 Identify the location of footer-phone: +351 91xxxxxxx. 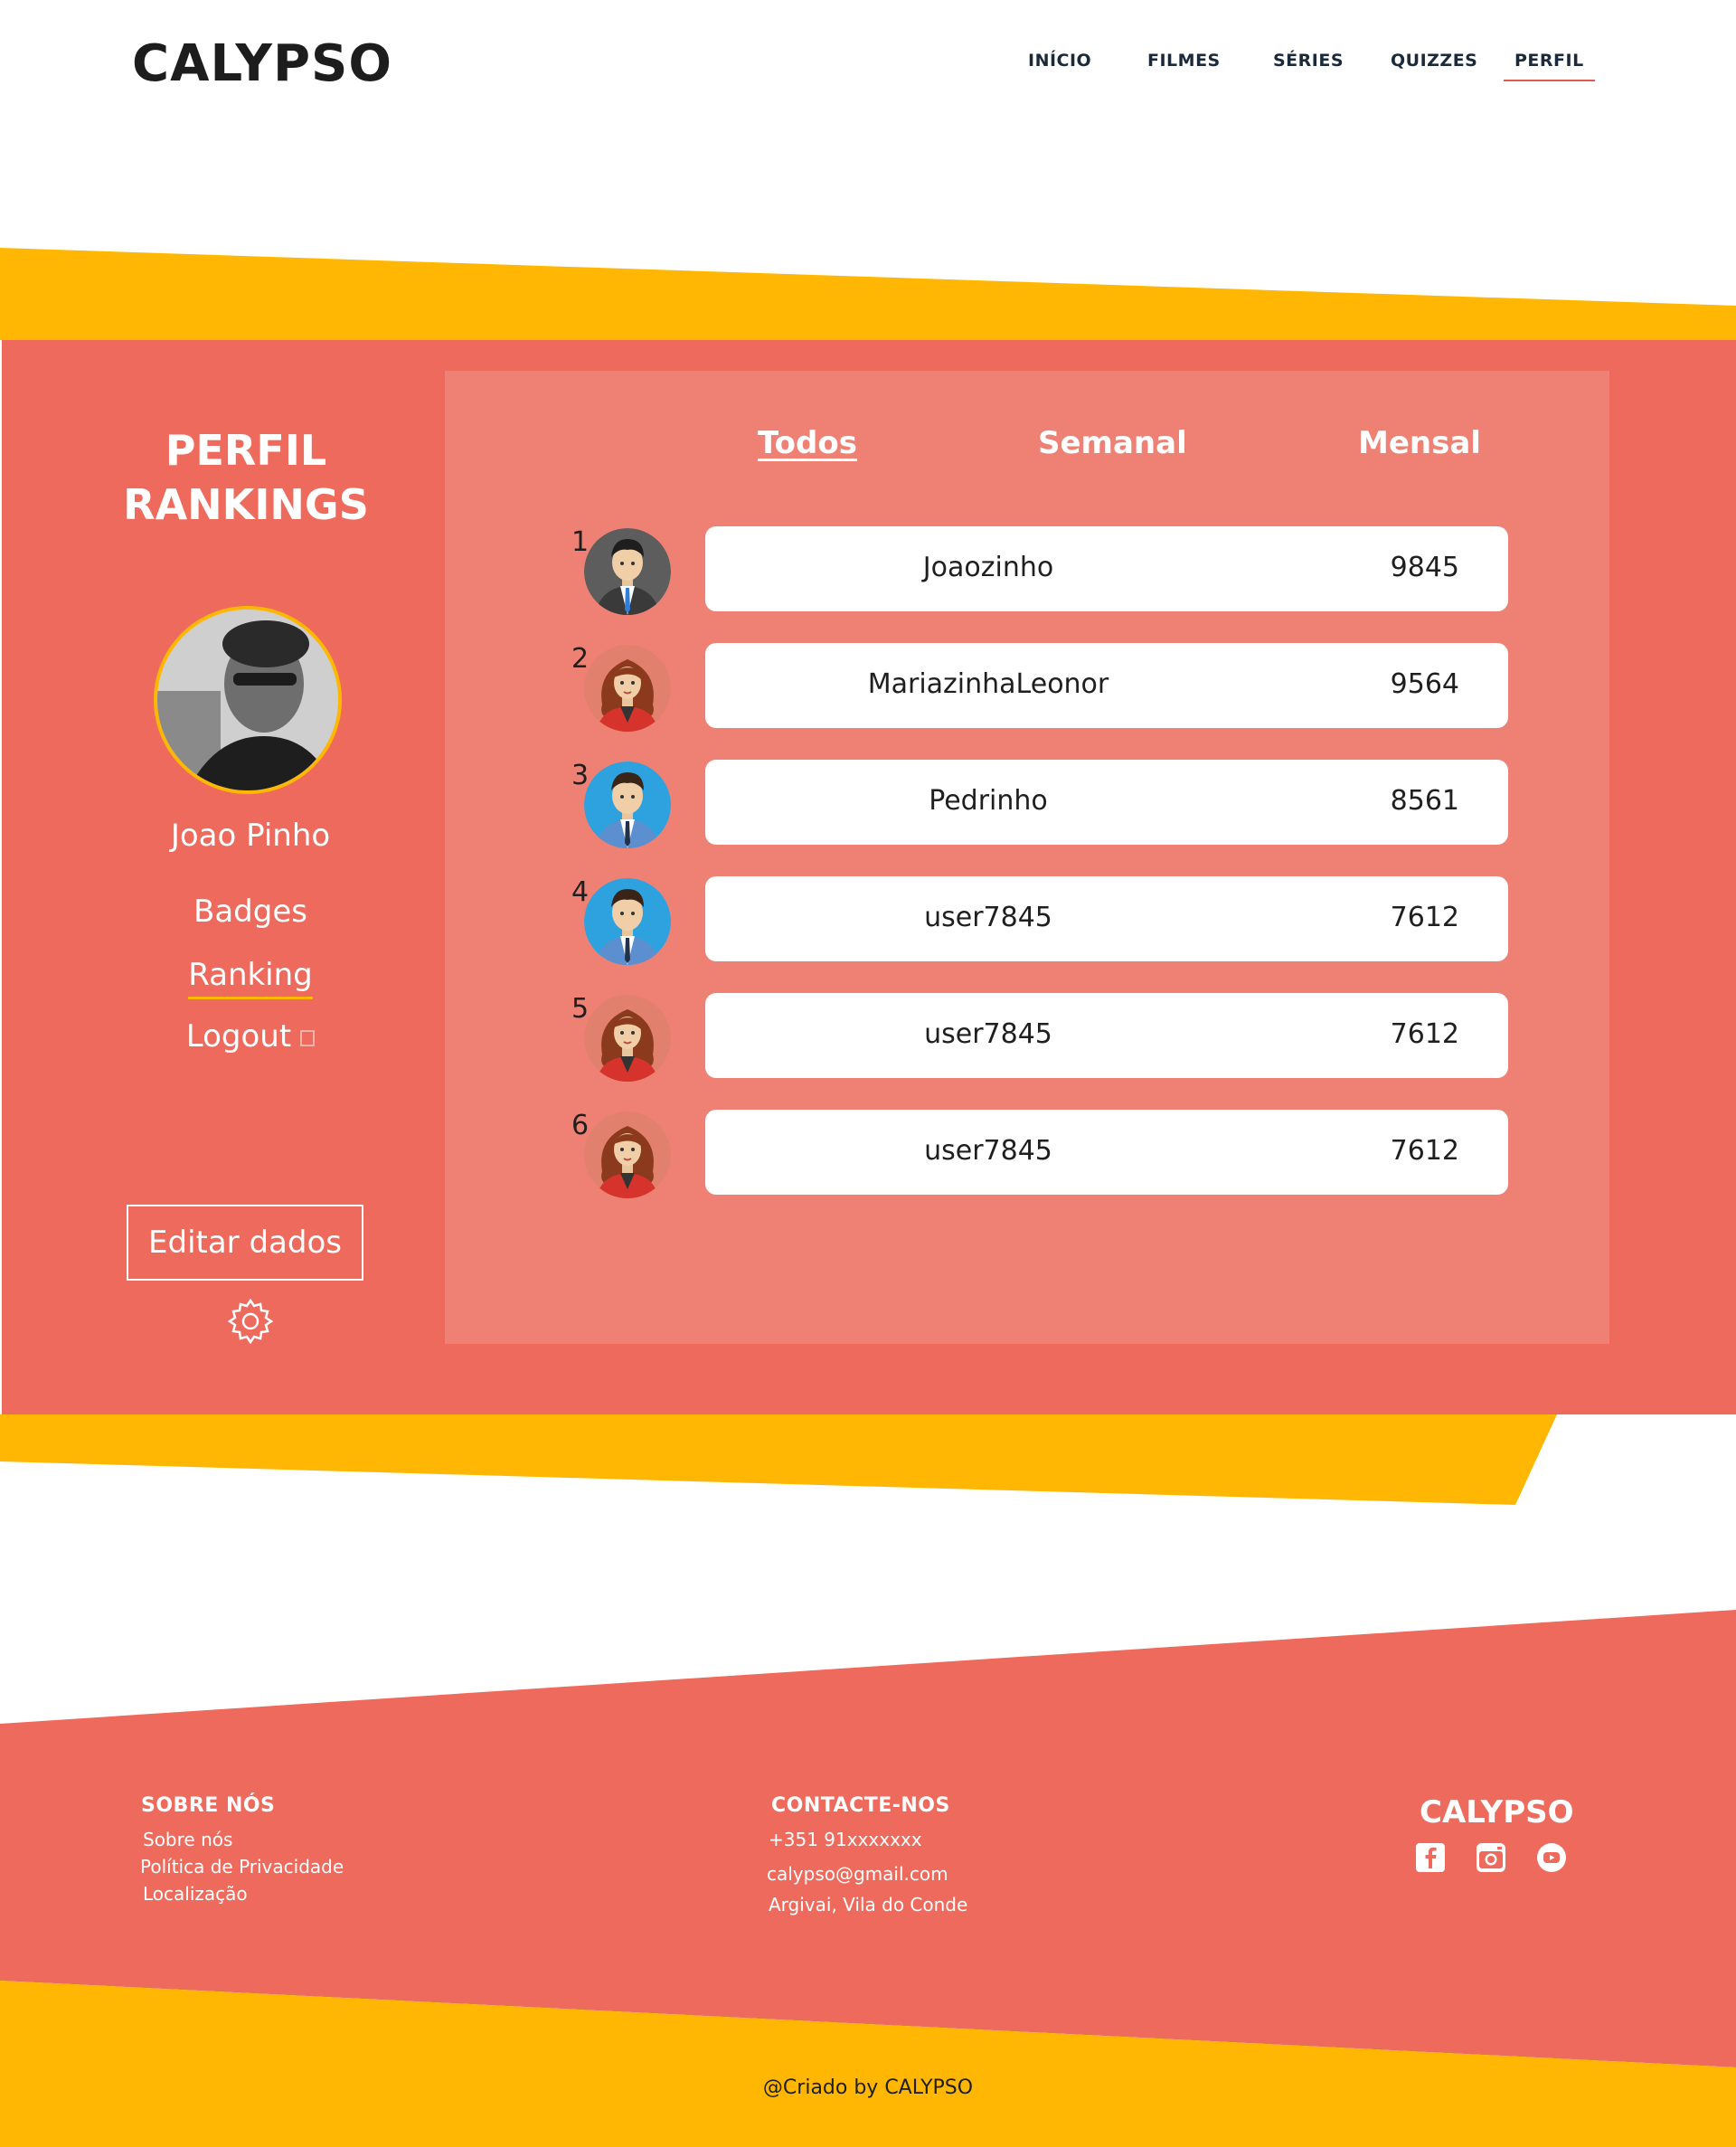
(845, 1840).